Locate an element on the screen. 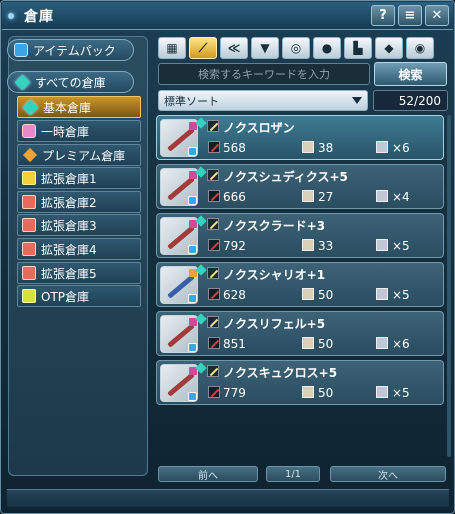 The image size is (455, 514). sidebar-item-ext2: 拡張倉庫2 is located at coordinates (79, 202).